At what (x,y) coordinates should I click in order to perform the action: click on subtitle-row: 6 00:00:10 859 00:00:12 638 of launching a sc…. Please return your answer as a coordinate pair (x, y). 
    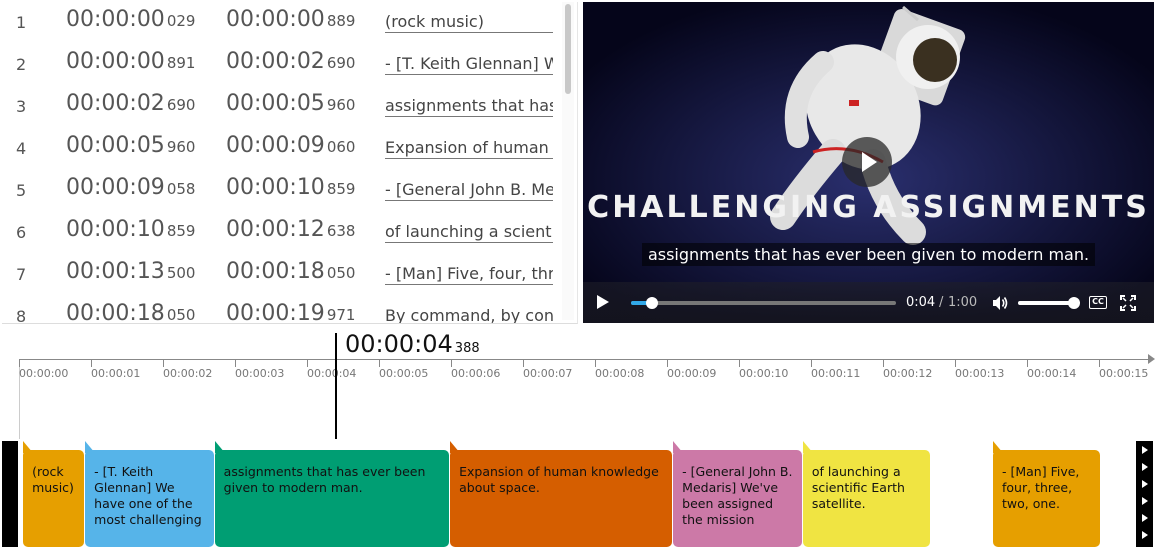
    Looking at the image, I should click on (282, 233).